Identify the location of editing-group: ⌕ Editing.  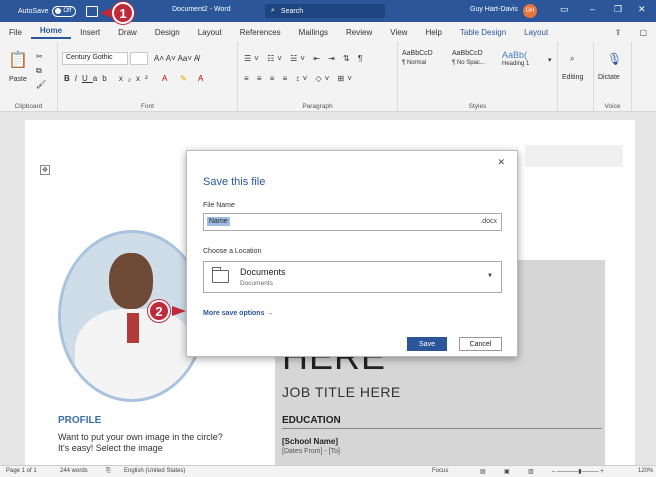
(576, 77).